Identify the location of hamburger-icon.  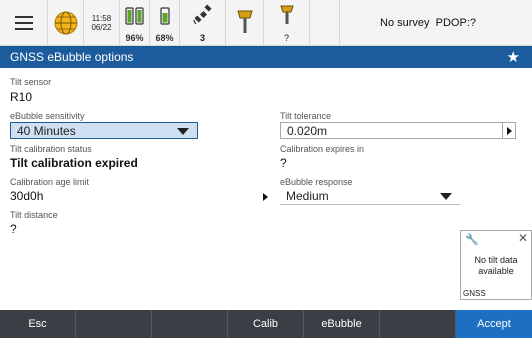
(23, 23).